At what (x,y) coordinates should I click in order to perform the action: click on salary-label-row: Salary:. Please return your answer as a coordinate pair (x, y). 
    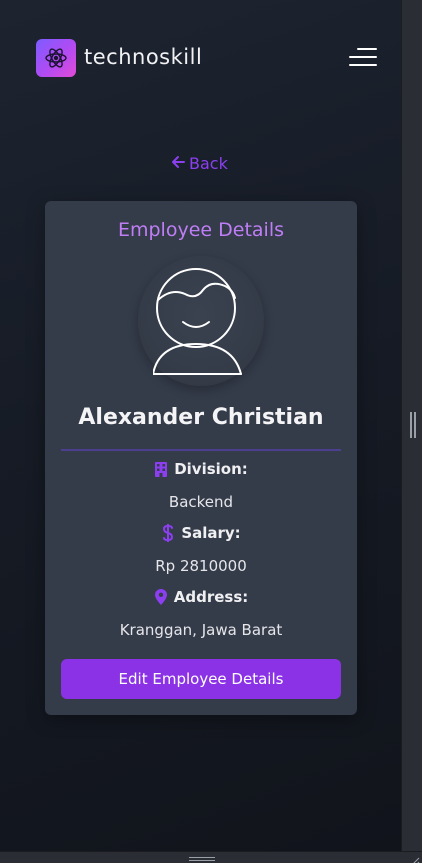
    Looking at the image, I should click on (201, 533).